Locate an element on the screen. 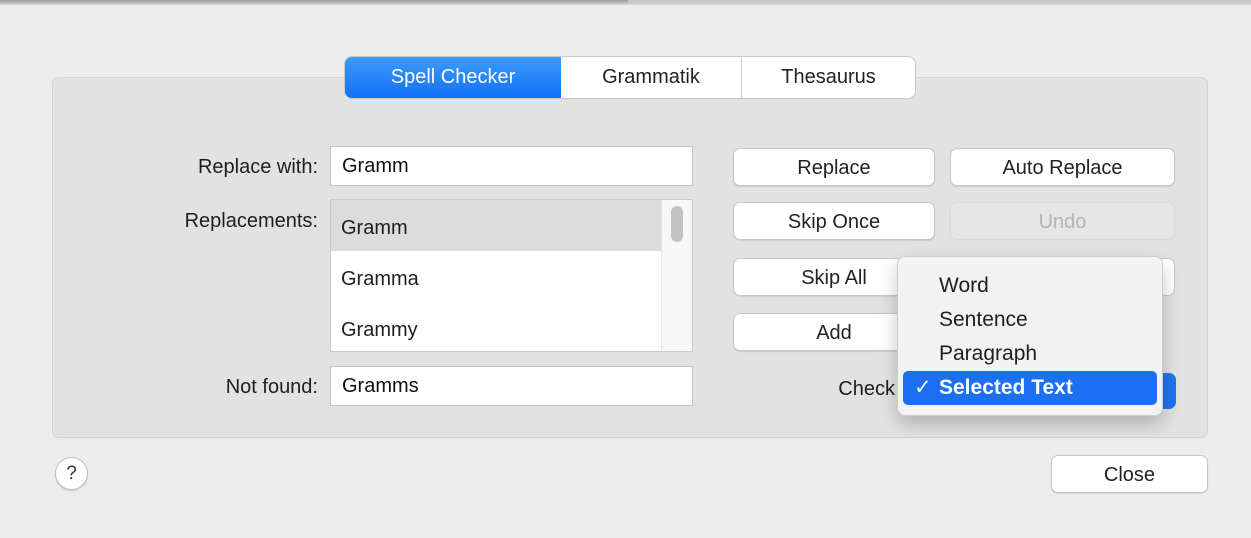 The height and width of the screenshot is (538, 1251). undo-button: Undo is located at coordinates (1062, 221).